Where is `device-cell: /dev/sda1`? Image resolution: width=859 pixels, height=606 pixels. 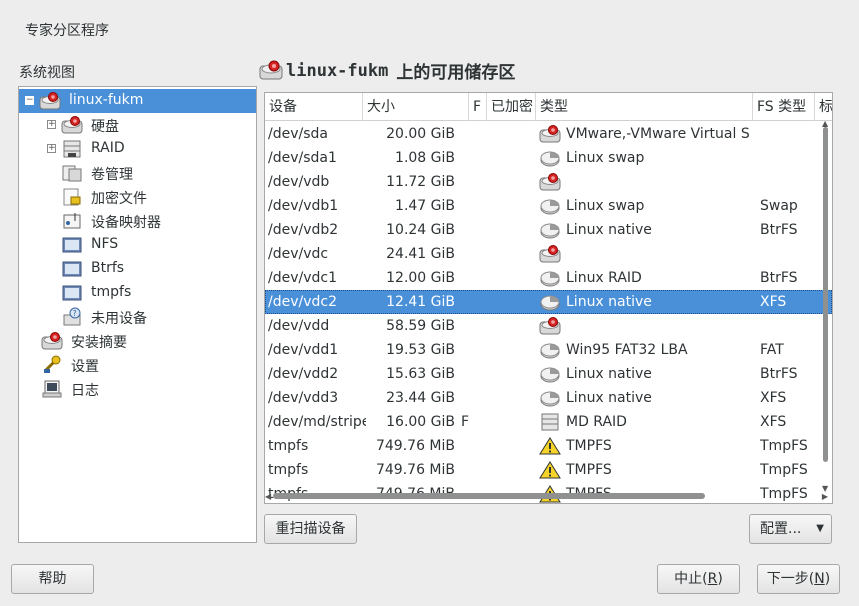 device-cell: /dev/sda1 is located at coordinates (302, 158).